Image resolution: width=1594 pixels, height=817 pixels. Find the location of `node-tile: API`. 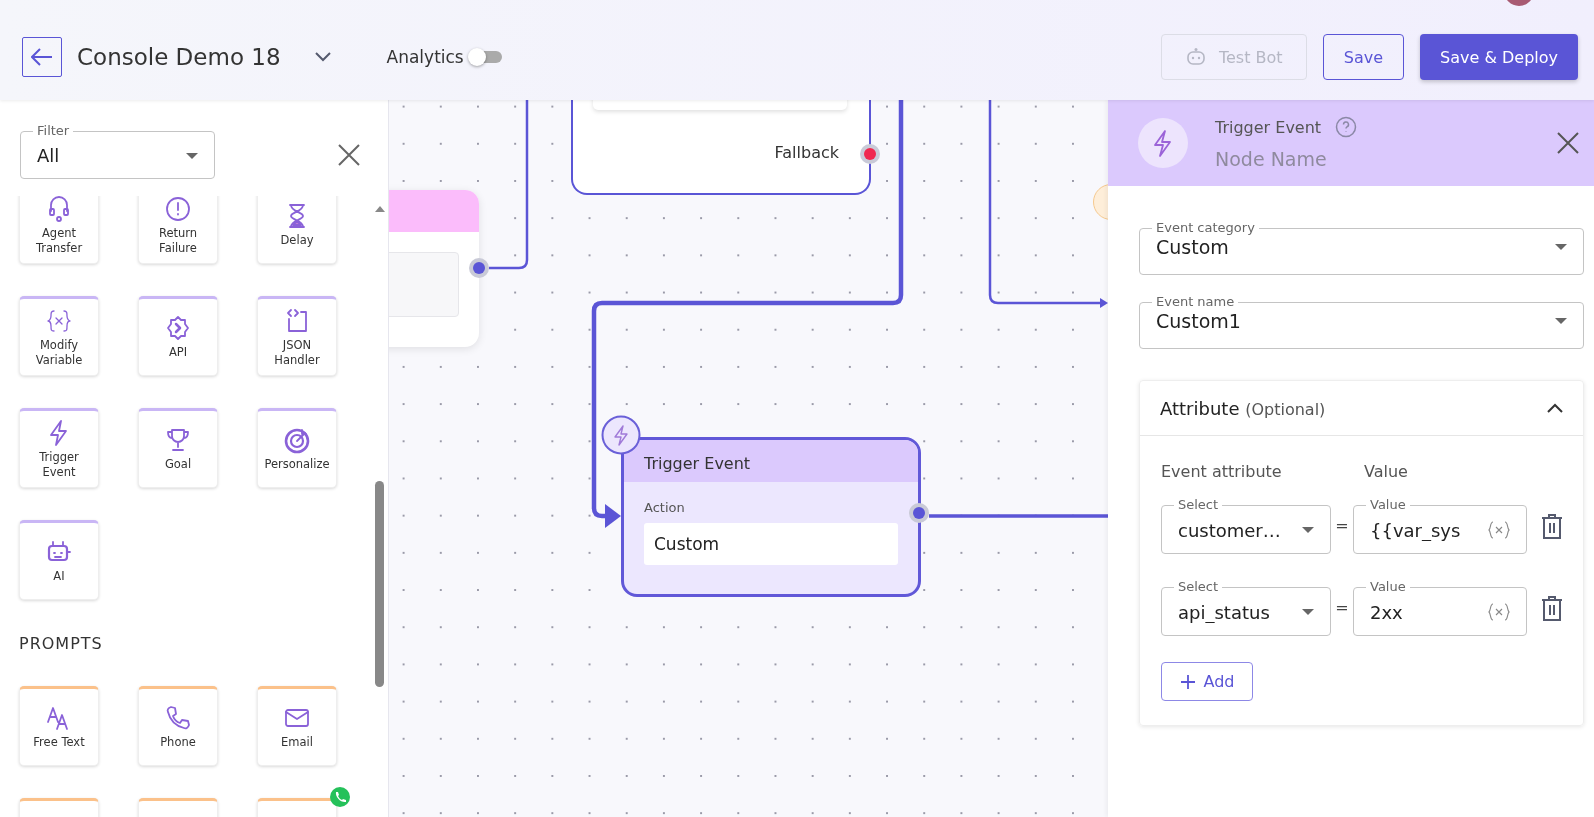

node-tile: API is located at coordinates (178, 336).